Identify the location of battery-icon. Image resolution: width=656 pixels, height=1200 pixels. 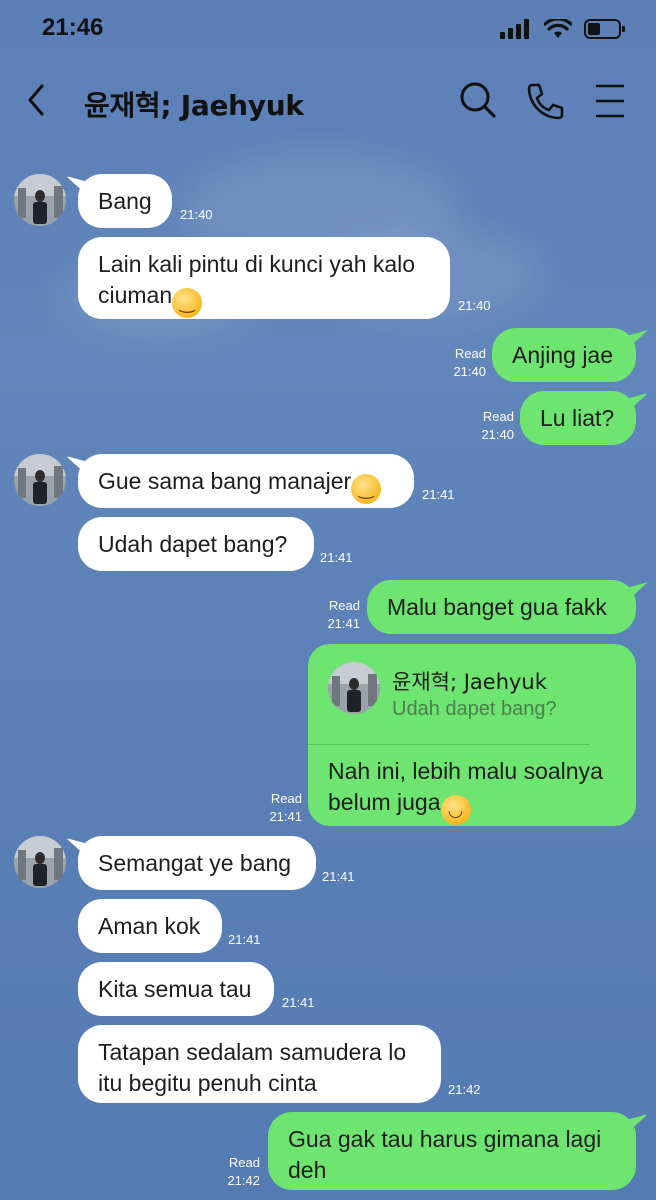
(604, 29).